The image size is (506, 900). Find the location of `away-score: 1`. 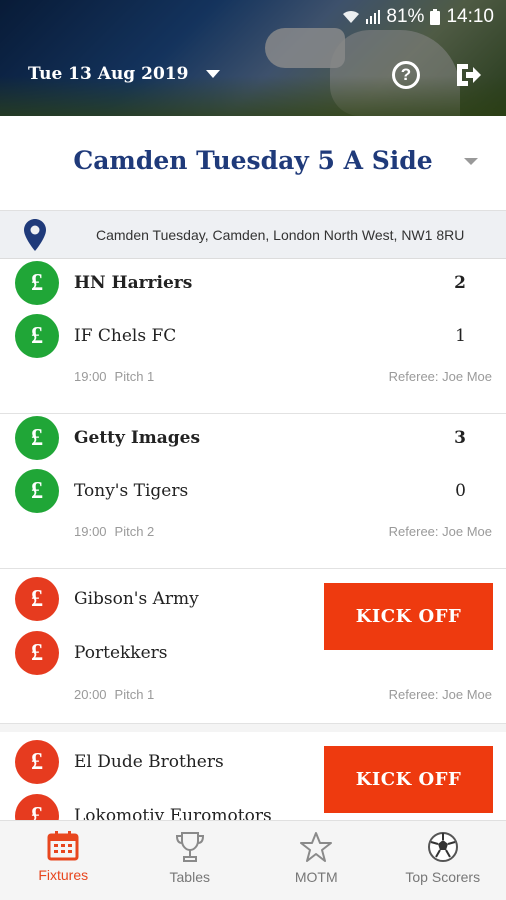

away-score: 1 is located at coordinates (460, 336).